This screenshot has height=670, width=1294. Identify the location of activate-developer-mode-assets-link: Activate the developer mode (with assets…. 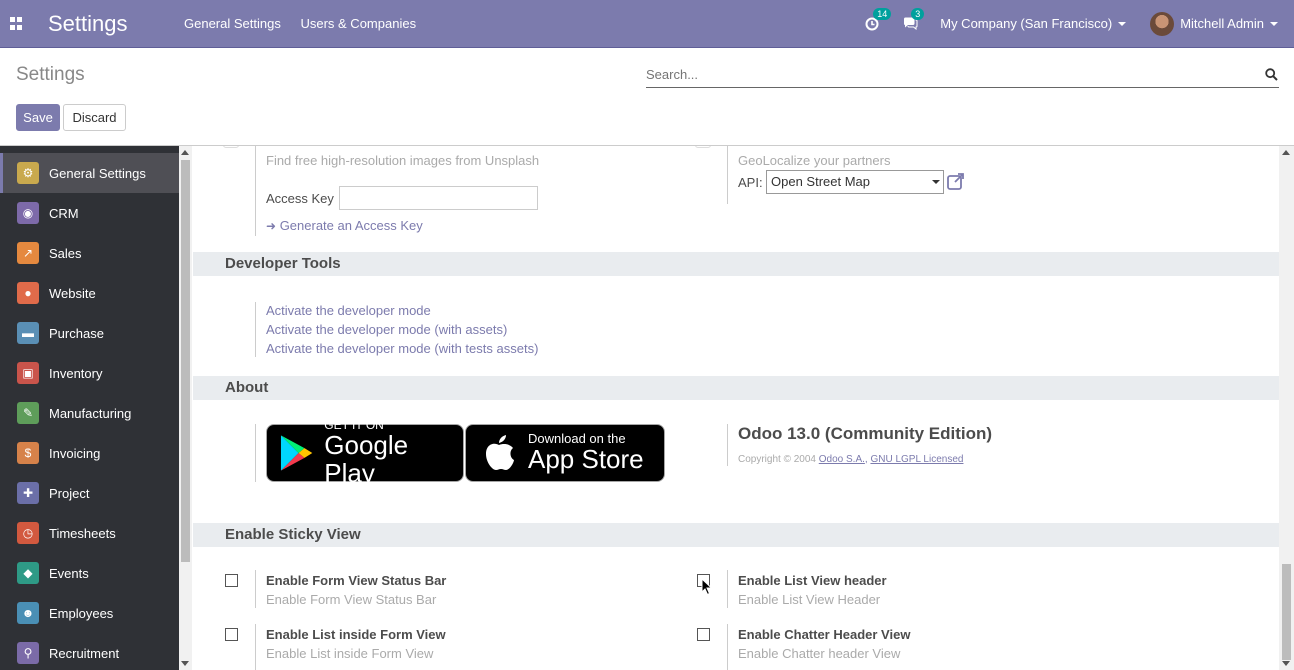
(386, 329).